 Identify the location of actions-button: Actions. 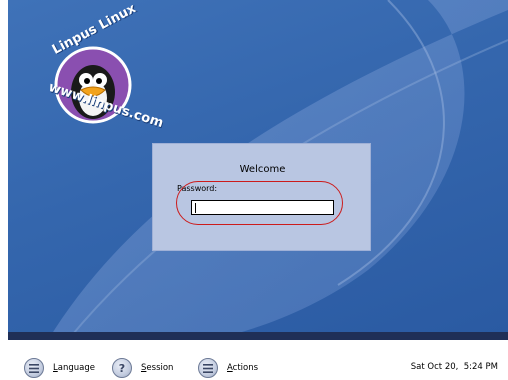
(228, 368).